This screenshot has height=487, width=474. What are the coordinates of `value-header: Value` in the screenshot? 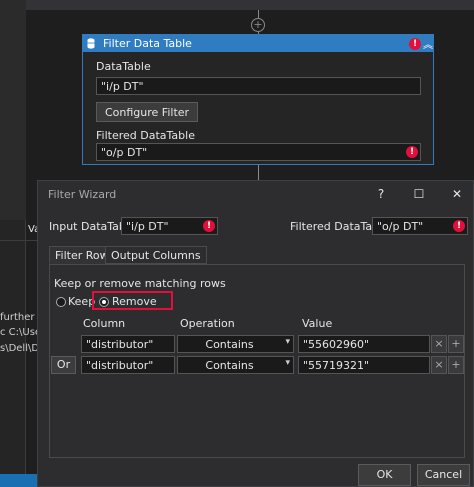 It's located at (317, 323).